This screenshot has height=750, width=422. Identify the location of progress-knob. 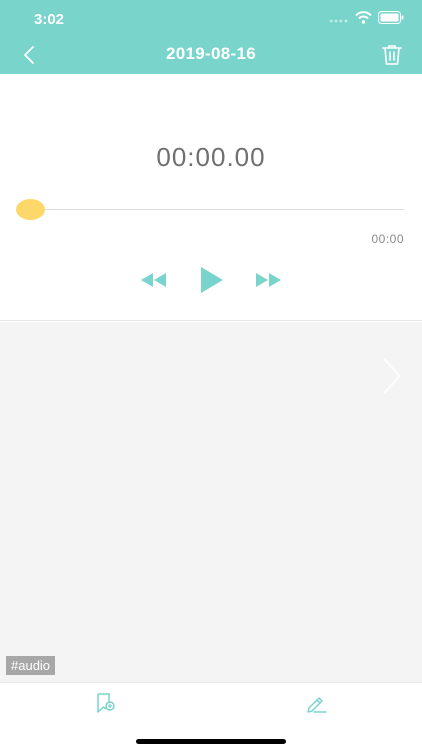
(30, 209).